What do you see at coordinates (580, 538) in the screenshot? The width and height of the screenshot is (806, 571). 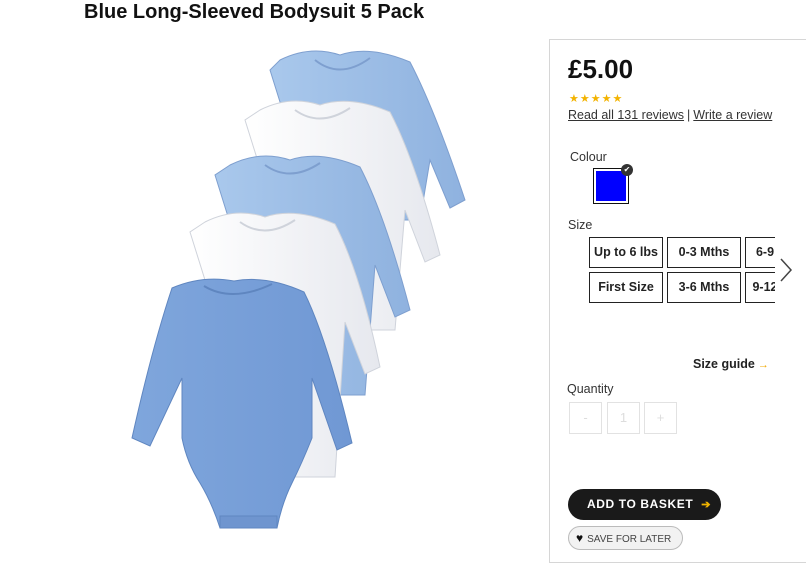 I see `heart-icon: ♥` at bounding box center [580, 538].